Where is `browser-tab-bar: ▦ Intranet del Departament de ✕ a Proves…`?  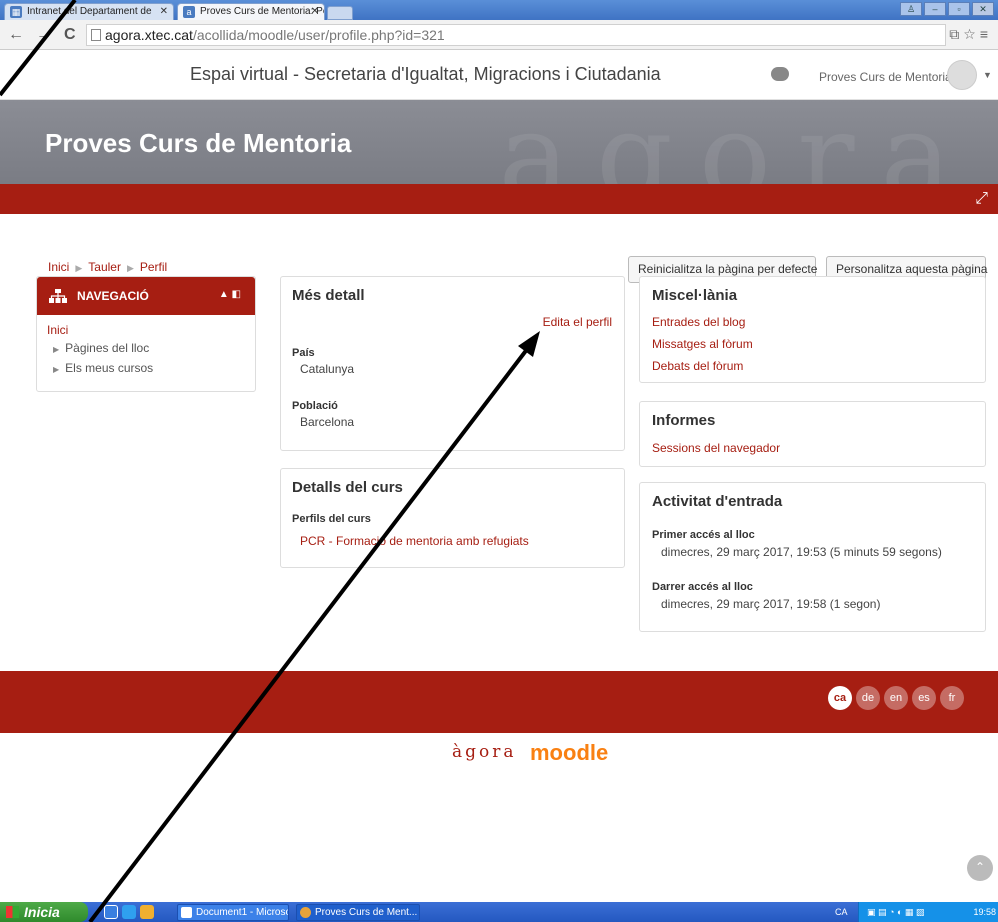 browser-tab-bar: ▦ Intranet del Departament de ✕ a Proves… is located at coordinates (499, 10).